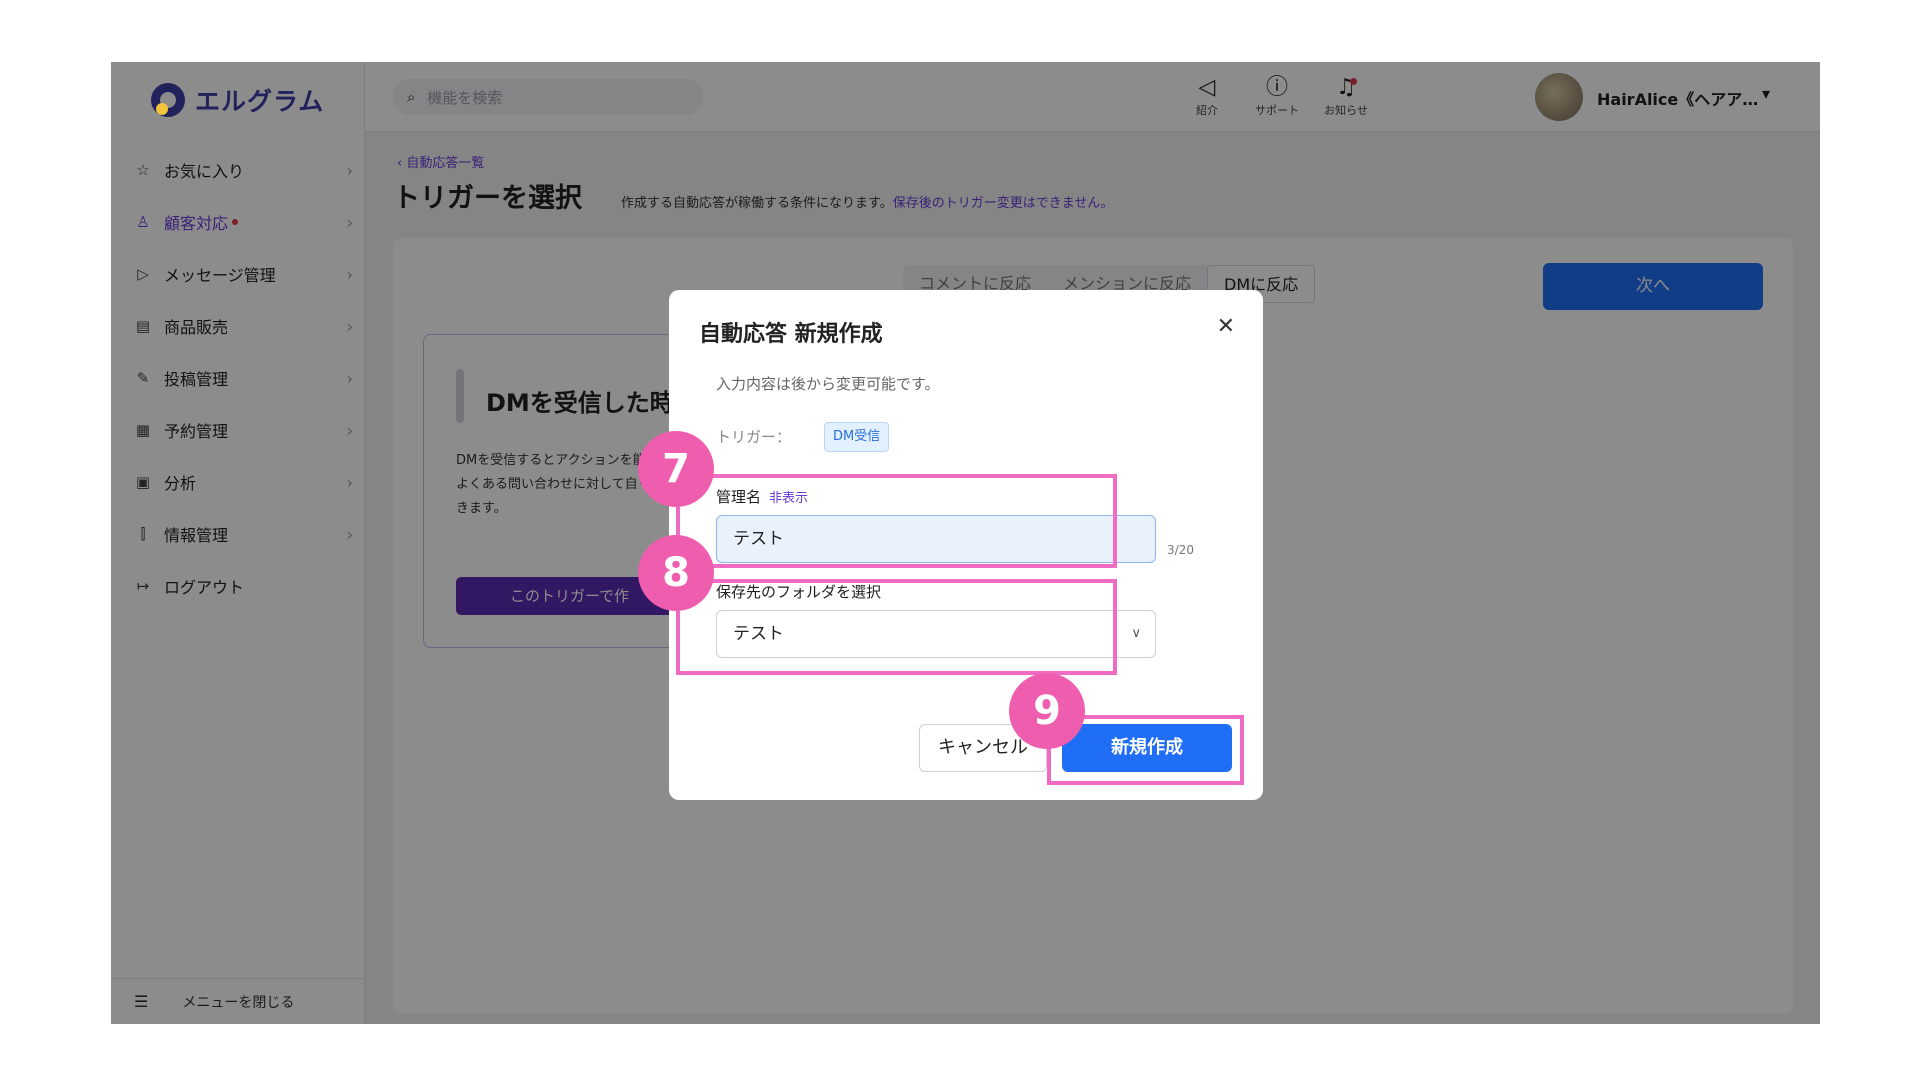 This screenshot has height=1080, width=1920. What do you see at coordinates (828, 384) in the screenshot?
I see `modal-note: 入力内容は後から変更可能です。` at bounding box center [828, 384].